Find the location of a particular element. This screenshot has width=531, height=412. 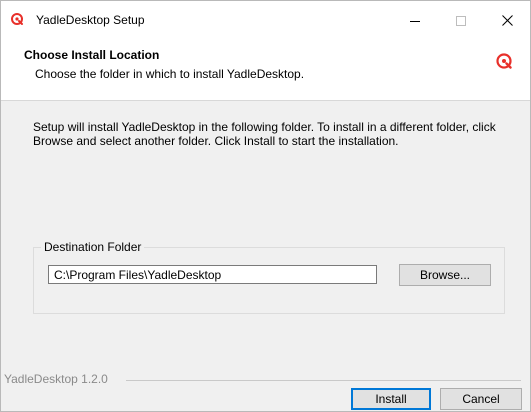

close-button is located at coordinates (507, 20).